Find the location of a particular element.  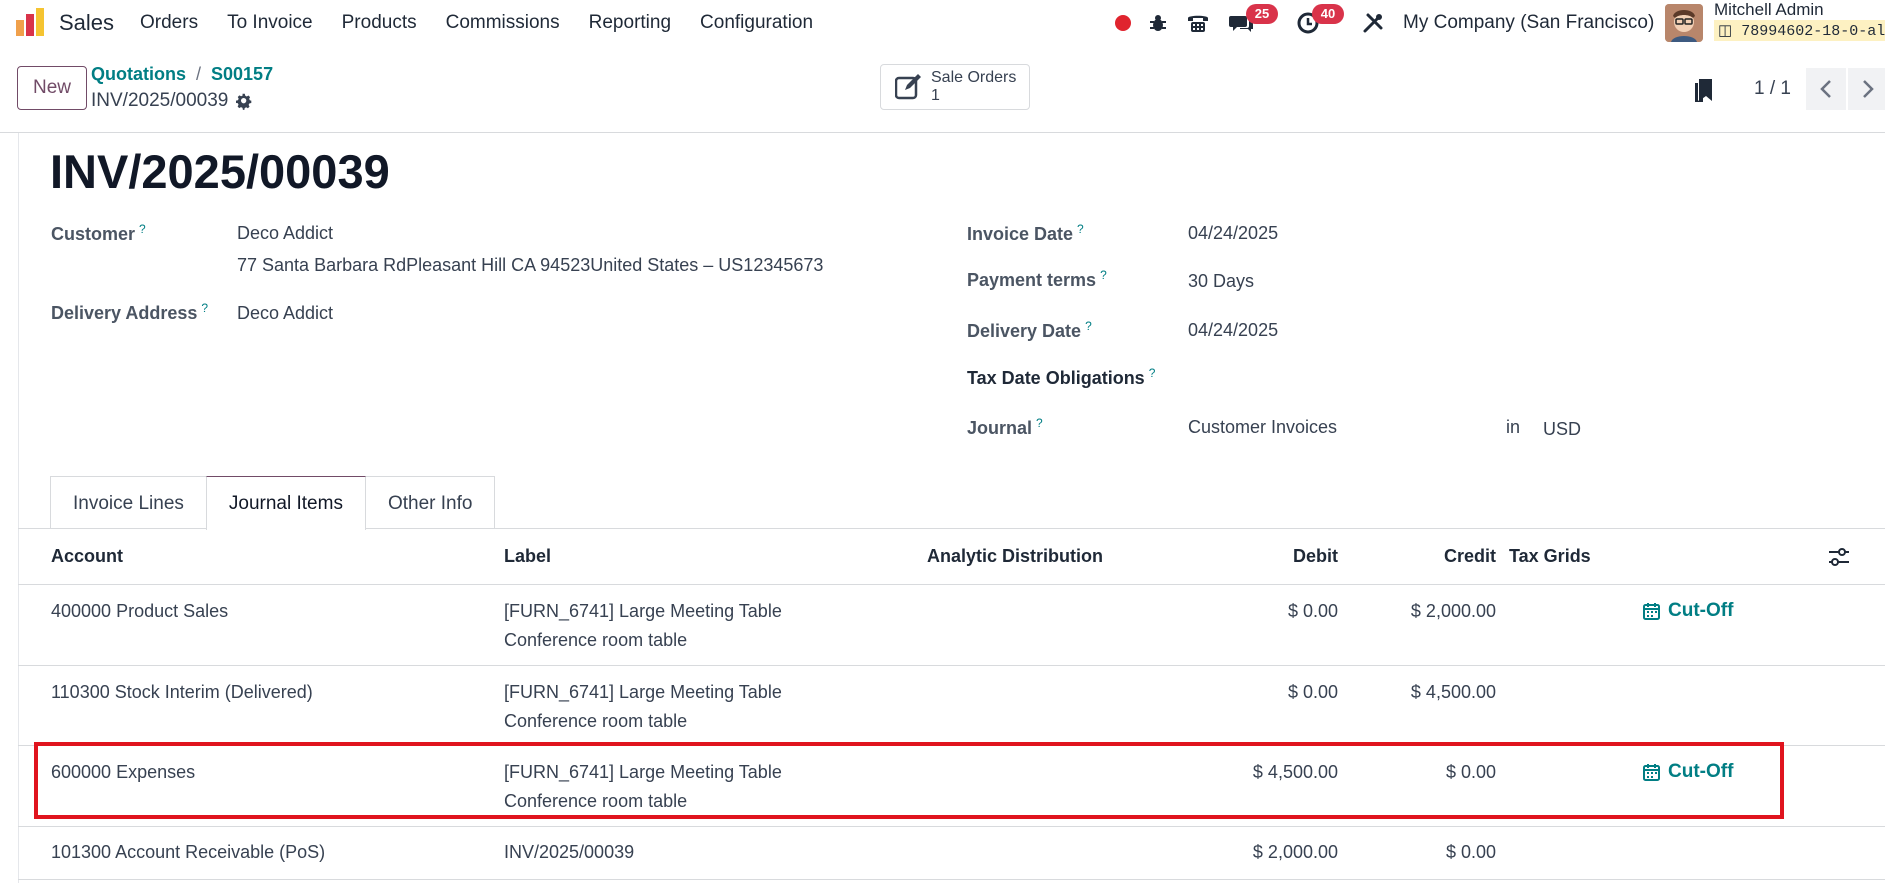

menu-to-invoice: To Invoice is located at coordinates (270, 23).